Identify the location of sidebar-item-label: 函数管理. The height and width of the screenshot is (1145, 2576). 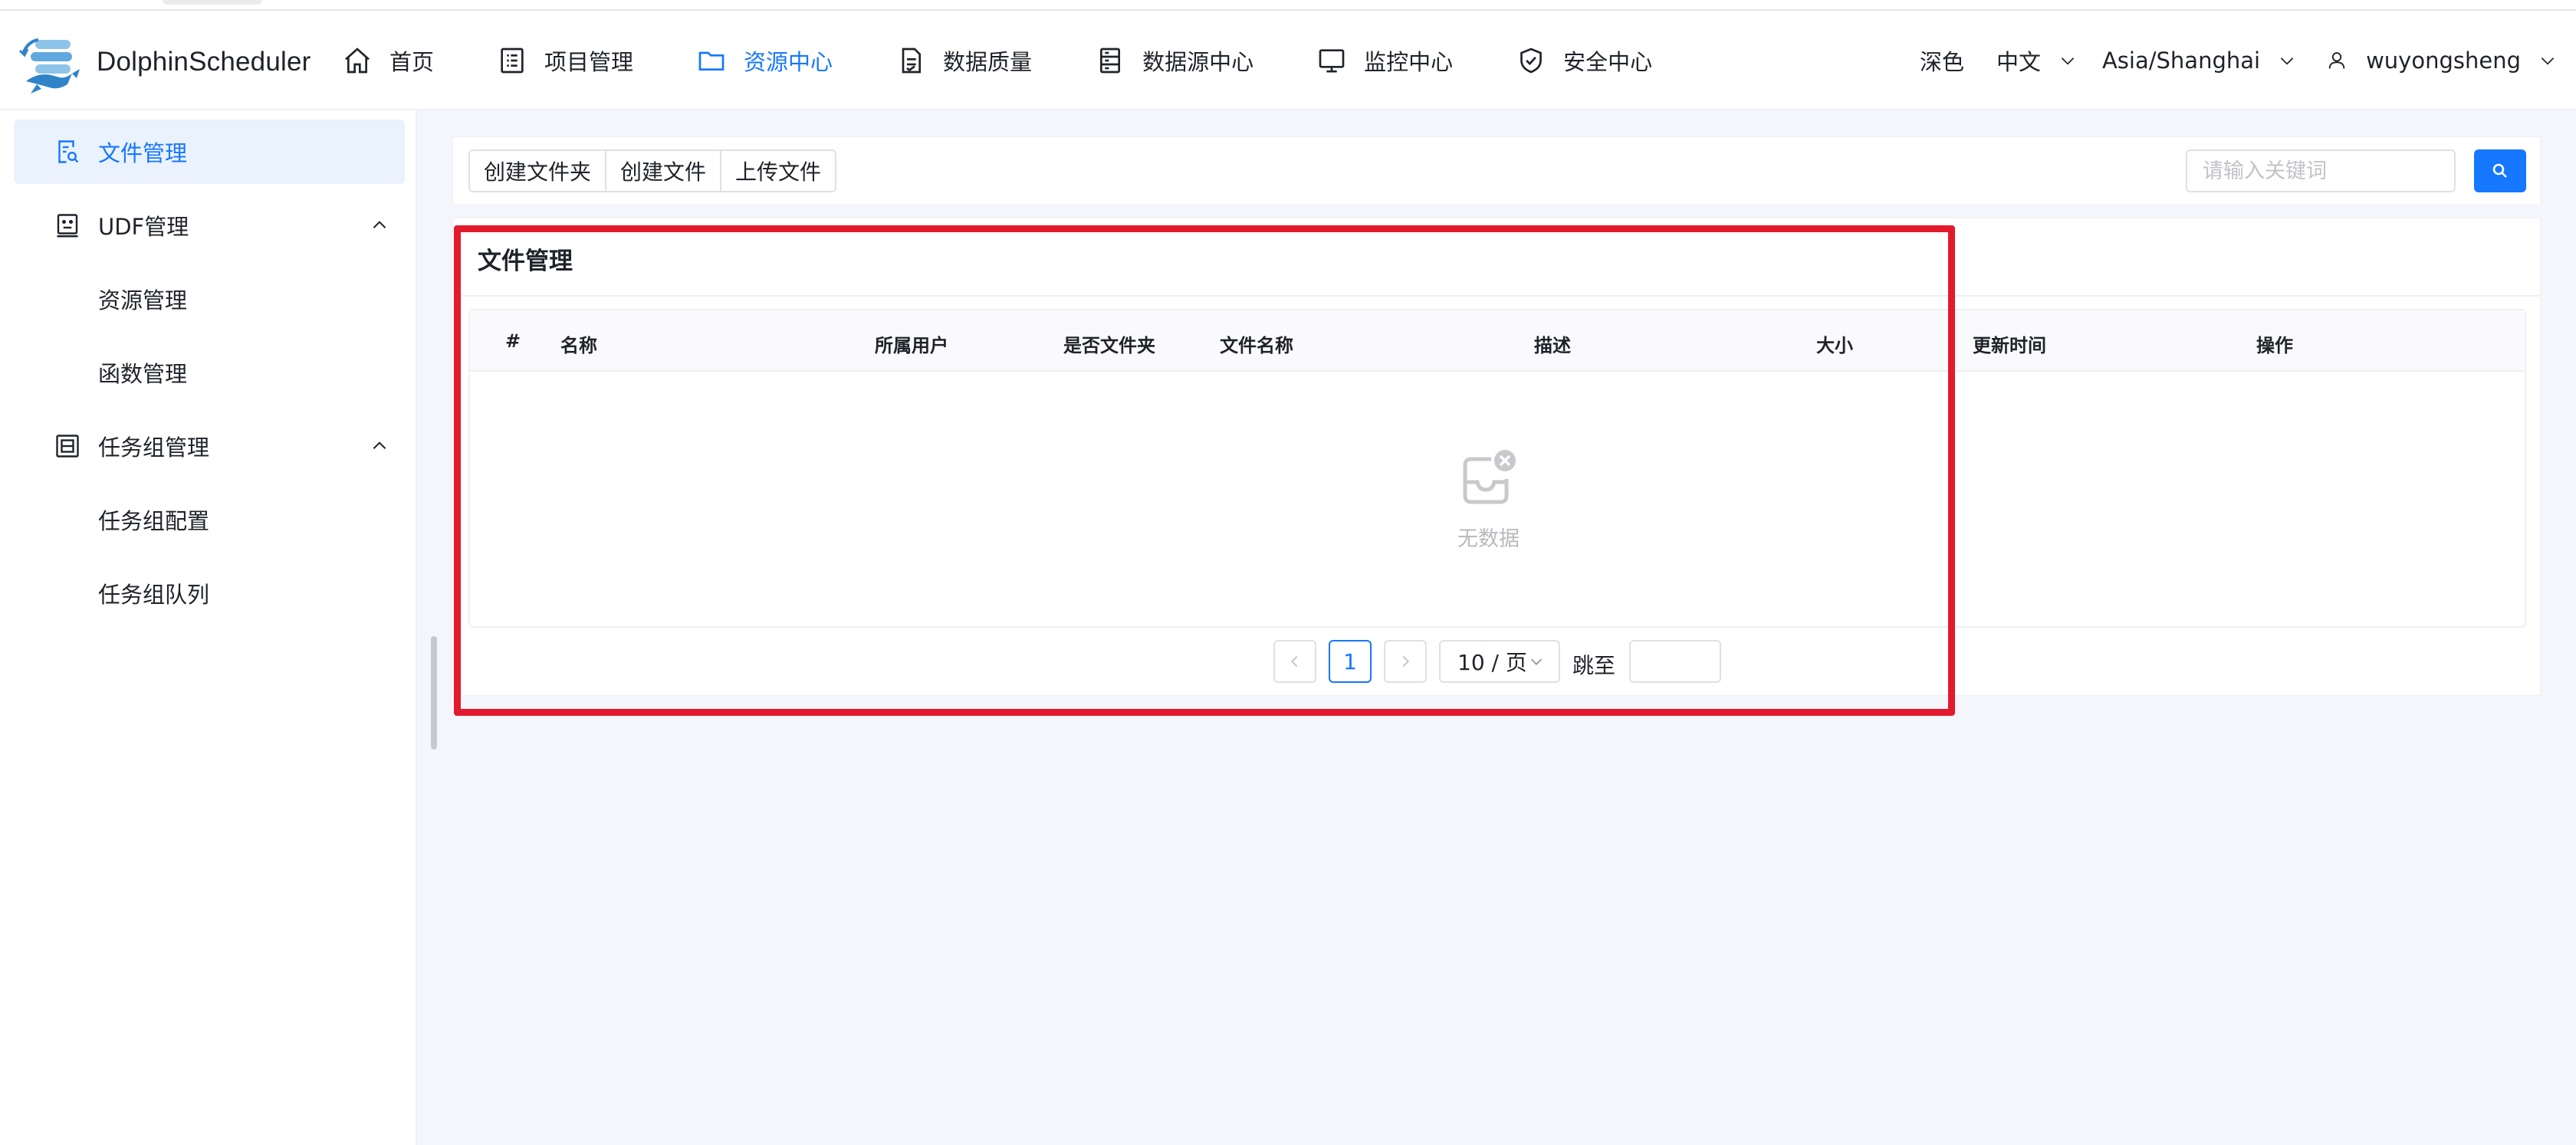
(143, 374).